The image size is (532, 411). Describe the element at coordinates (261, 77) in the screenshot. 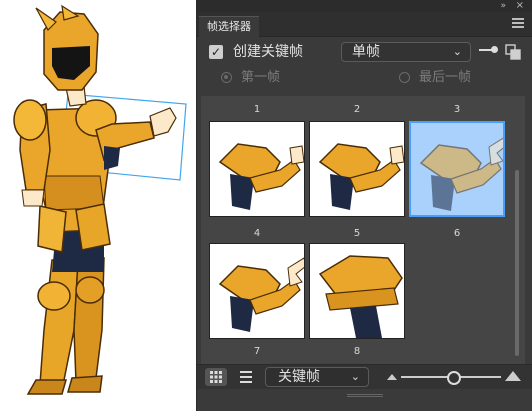

I see `radio-first-frame-label: 第一帧` at that location.